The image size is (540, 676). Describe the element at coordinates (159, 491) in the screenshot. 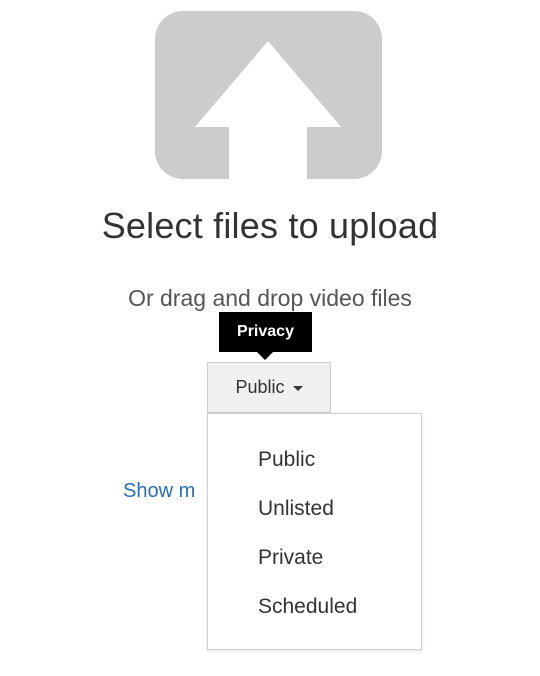

I see `show-more-link: Show m` at that location.